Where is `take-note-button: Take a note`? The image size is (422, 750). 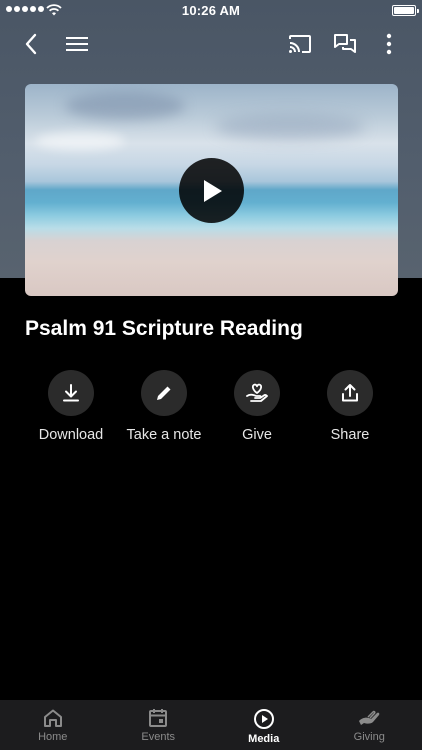
take-note-button: Take a note is located at coordinates (164, 406).